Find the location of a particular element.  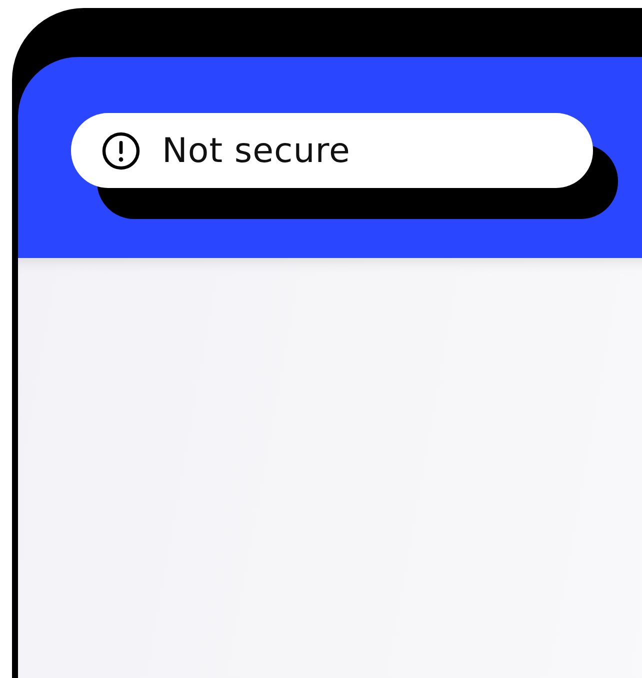

warning-icon is located at coordinates (121, 150).